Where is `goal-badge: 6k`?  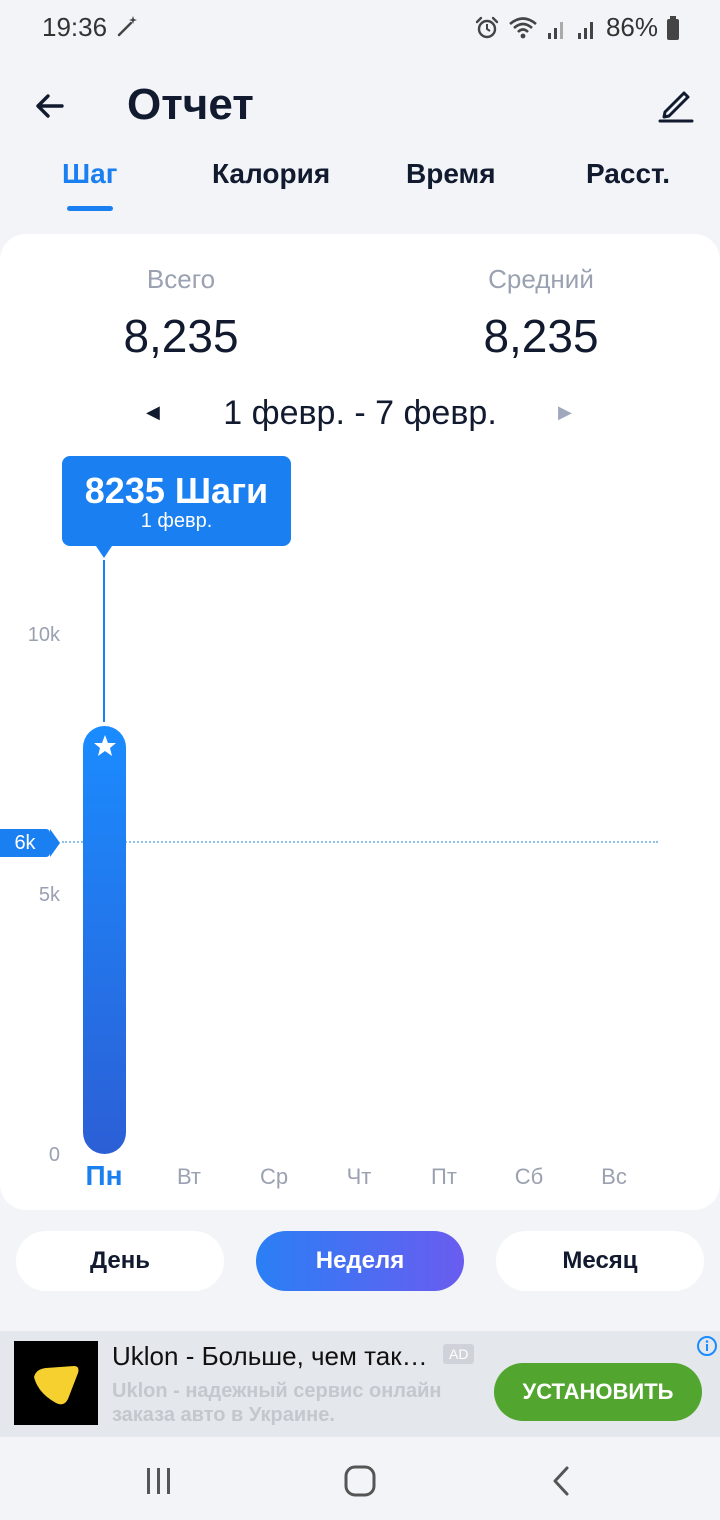
goal-badge: 6k is located at coordinates (31, 843).